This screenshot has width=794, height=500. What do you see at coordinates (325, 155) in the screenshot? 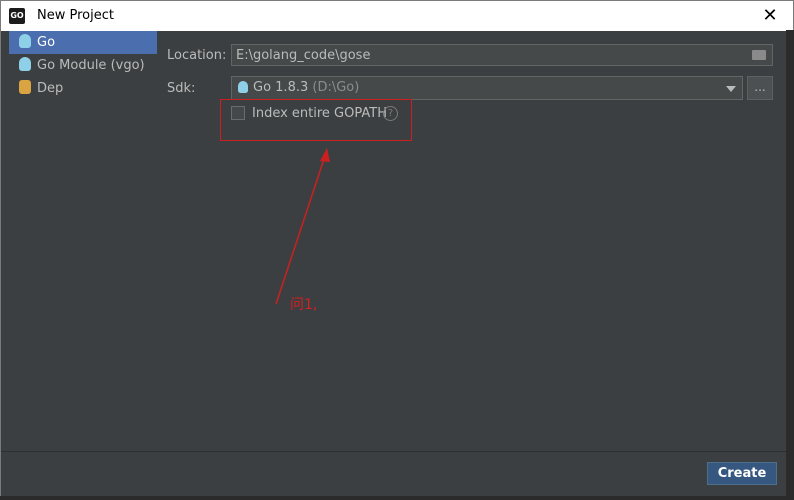
I see `annotation-arrow-head` at bounding box center [325, 155].